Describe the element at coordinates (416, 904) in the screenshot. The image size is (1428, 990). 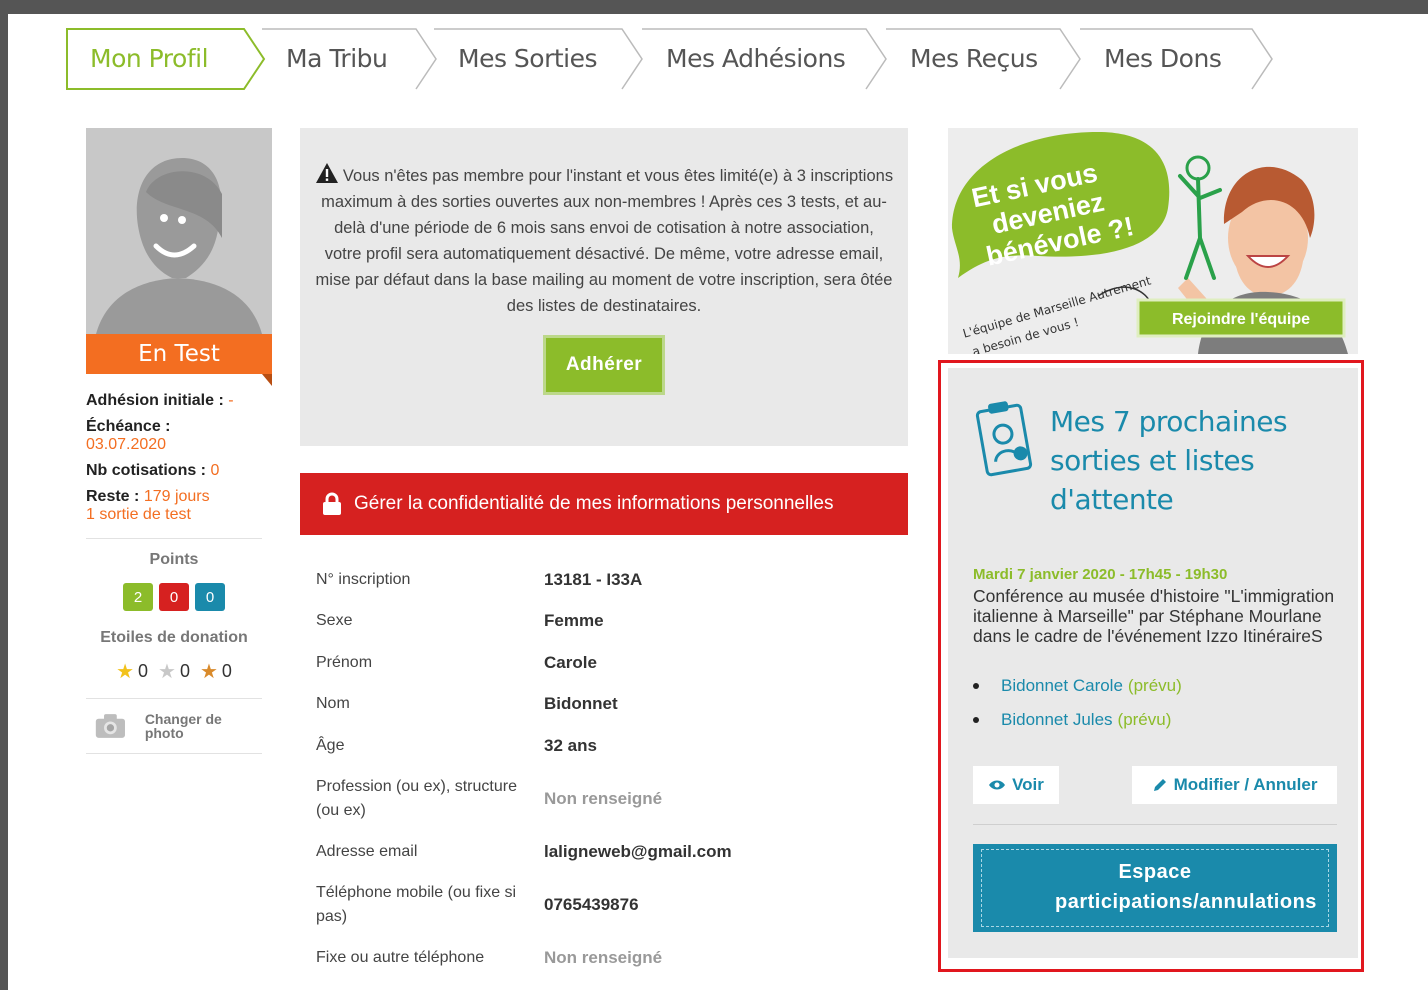
I see `detail-label: Téléphone mobile (ou fixe si pas)` at that location.